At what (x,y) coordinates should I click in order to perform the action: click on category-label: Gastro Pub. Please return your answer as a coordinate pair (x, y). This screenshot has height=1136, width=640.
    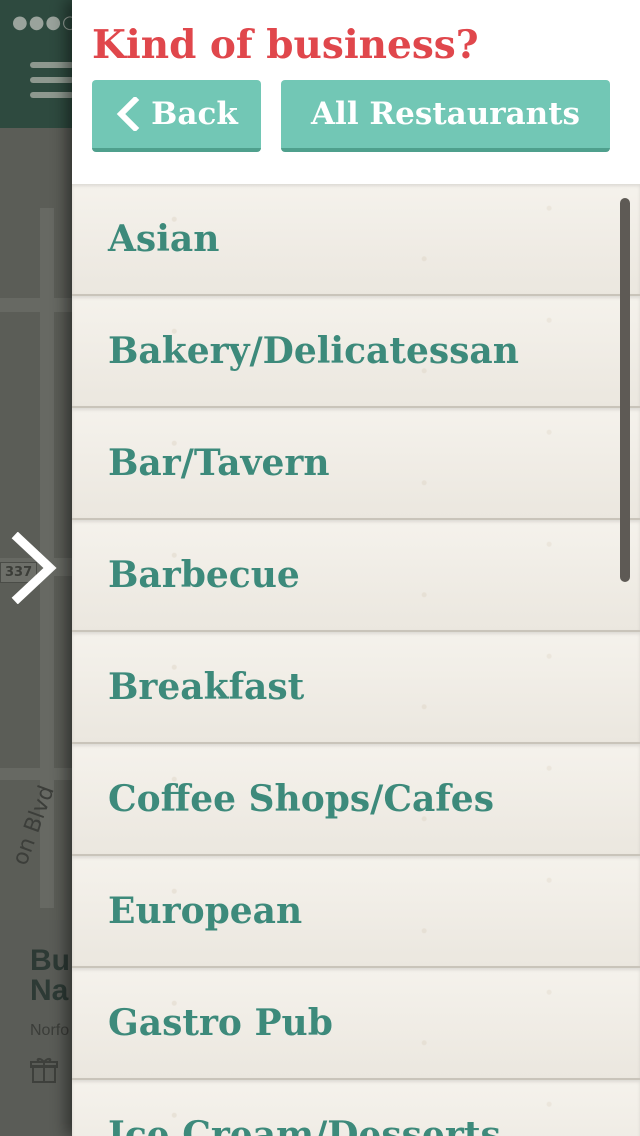
    Looking at the image, I should click on (220, 1023).